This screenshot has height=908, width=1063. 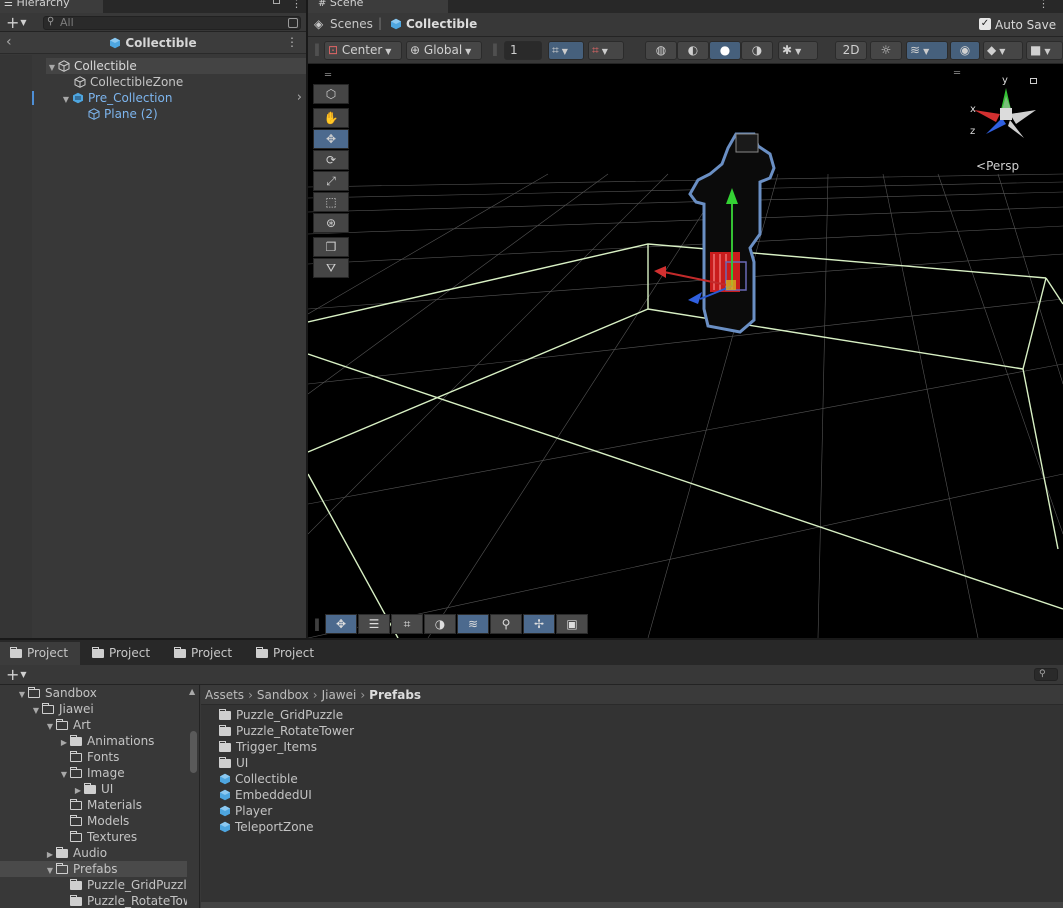 What do you see at coordinates (506, 624) in the screenshot?
I see `search-scene-button: ⚲` at bounding box center [506, 624].